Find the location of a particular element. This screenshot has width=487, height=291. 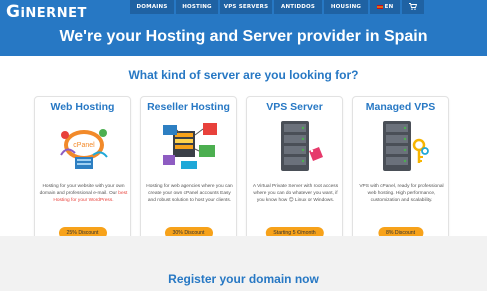

ginernet-logo: GiNERNET is located at coordinates (46, 12).